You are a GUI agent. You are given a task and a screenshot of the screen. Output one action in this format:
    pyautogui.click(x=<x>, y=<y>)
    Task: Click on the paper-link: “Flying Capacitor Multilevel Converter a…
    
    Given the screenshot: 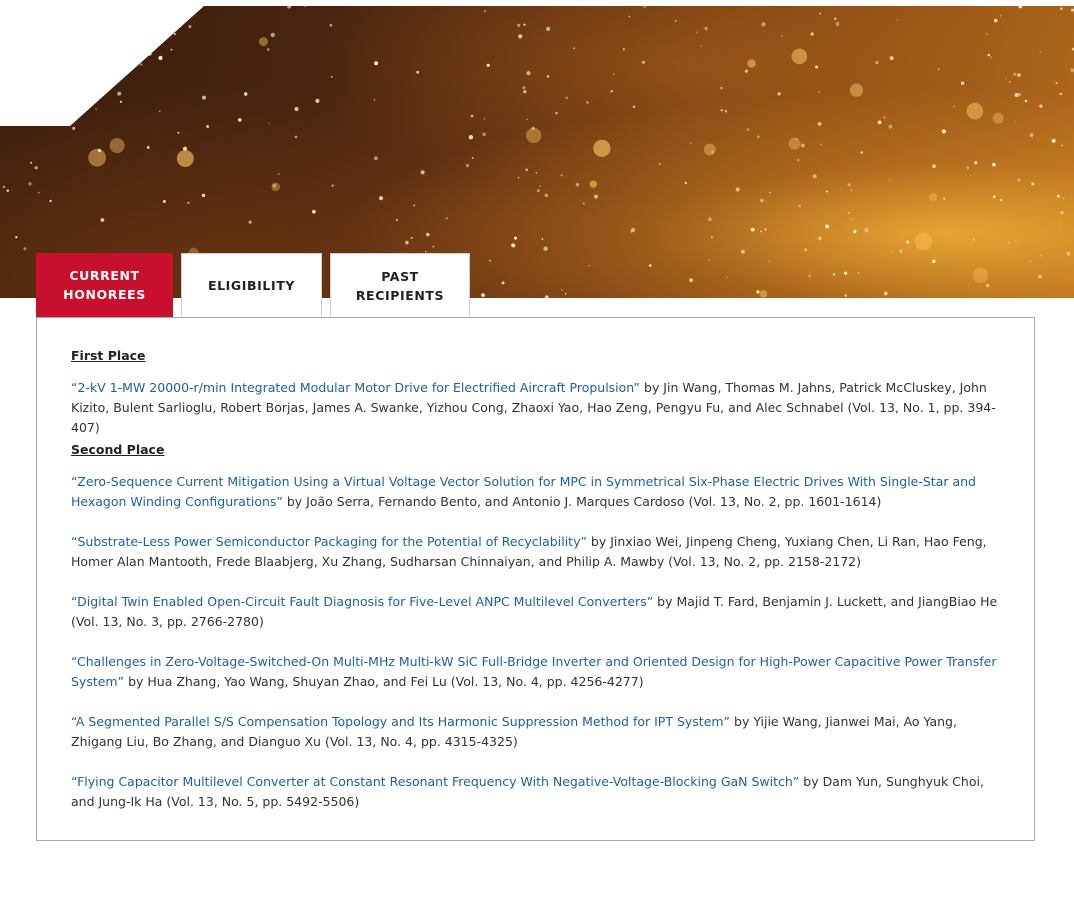 What is the action you would take?
    pyautogui.click(x=435, y=781)
    